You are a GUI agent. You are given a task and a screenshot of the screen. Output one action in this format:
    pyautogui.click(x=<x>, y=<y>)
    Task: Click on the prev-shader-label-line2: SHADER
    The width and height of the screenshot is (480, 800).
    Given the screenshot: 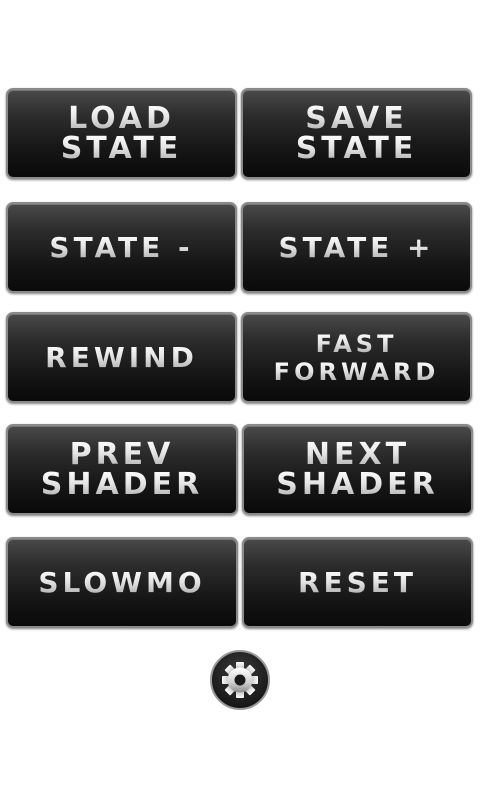 What is the action you would take?
    pyautogui.click(x=122, y=484)
    